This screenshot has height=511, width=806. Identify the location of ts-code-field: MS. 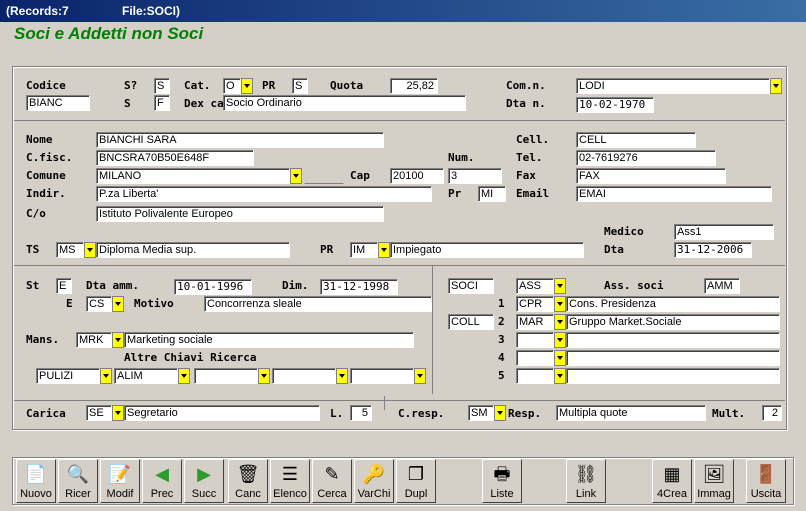
(70, 250).